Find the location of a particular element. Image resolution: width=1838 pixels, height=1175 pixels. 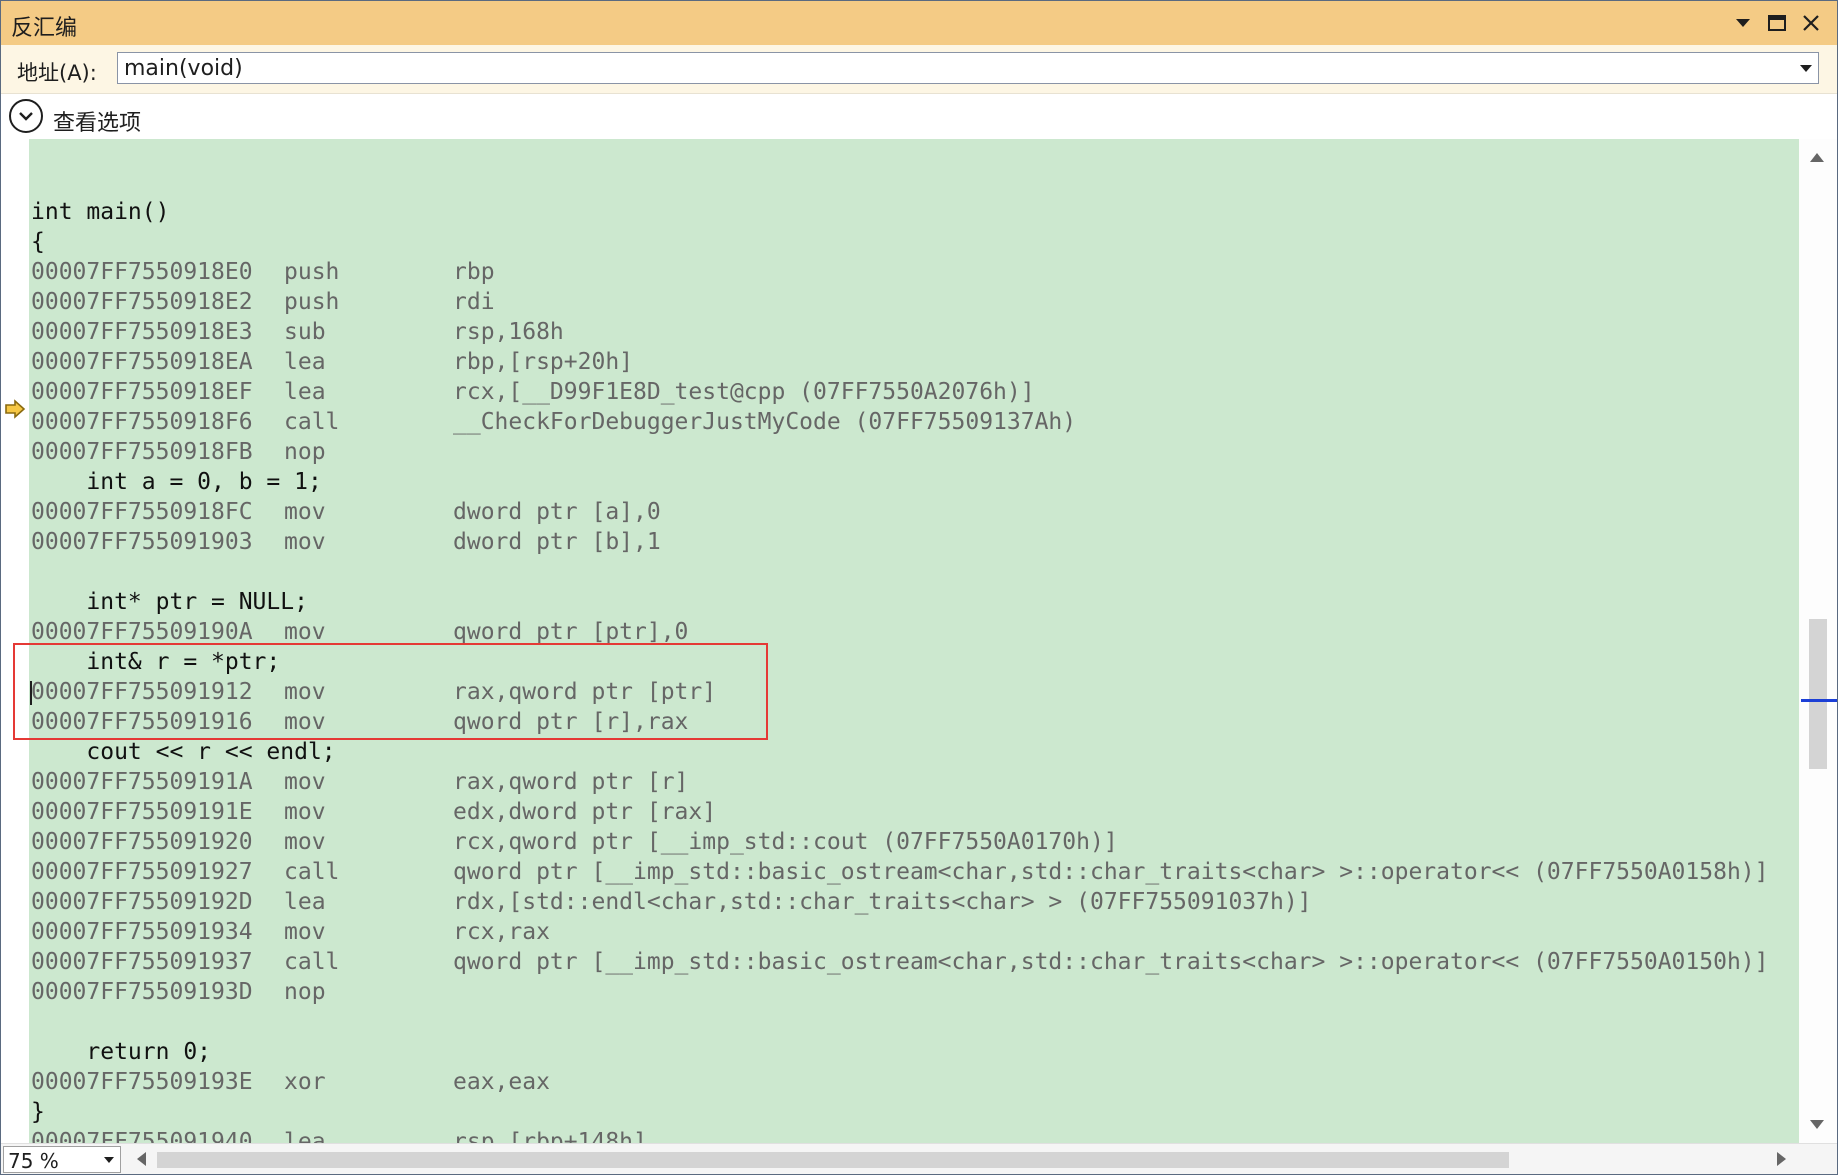

address-combobox: main(void) is located at coordinates (968, 68).